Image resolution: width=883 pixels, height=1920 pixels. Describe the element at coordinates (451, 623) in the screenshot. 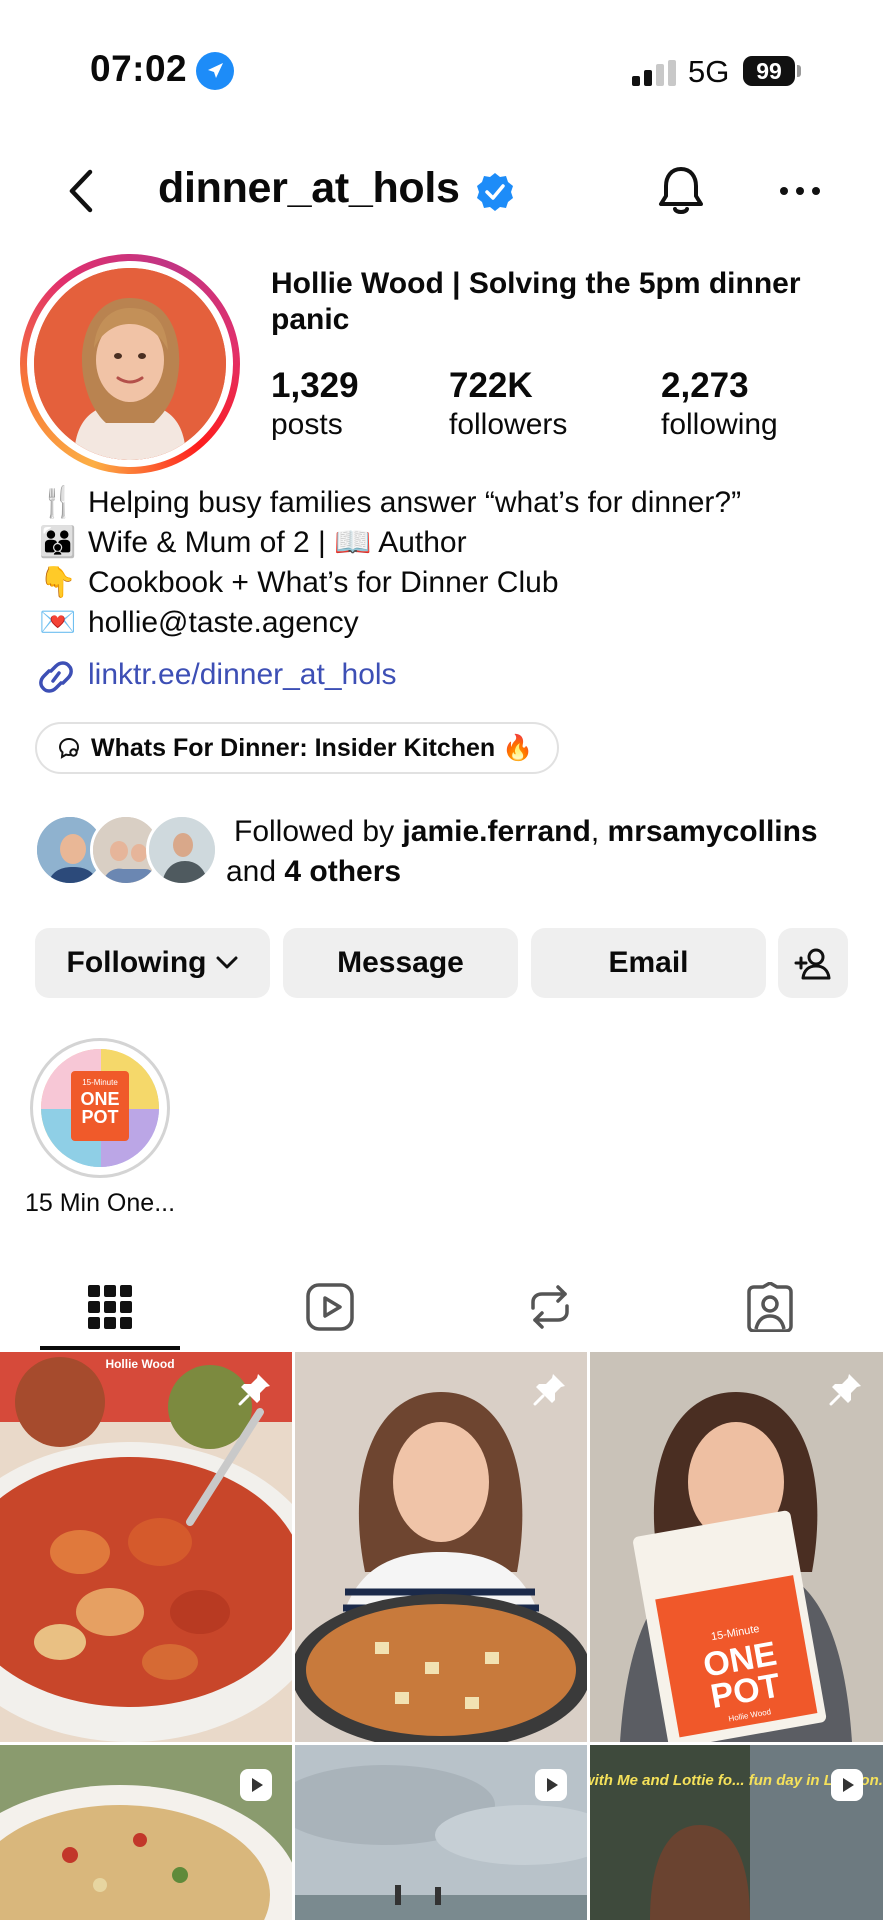

I see `bio-line: 💌 hollie@taste.agency` at that location.